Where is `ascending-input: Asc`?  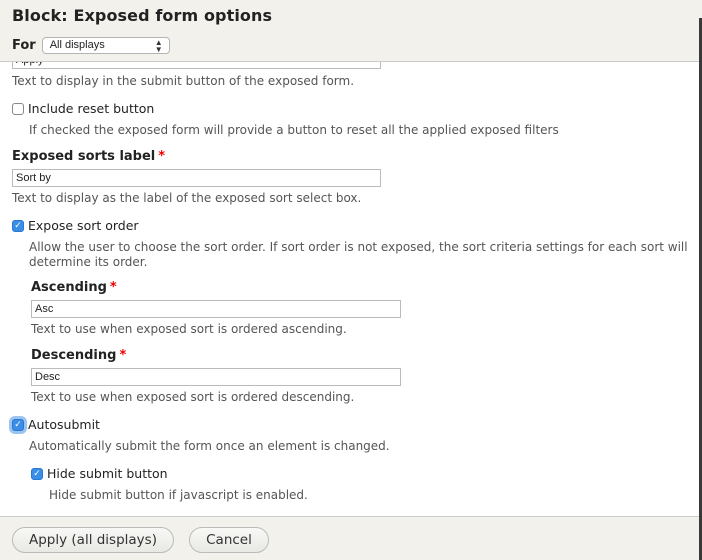 ascending-input: Asc is located at coordinates (216, 309).